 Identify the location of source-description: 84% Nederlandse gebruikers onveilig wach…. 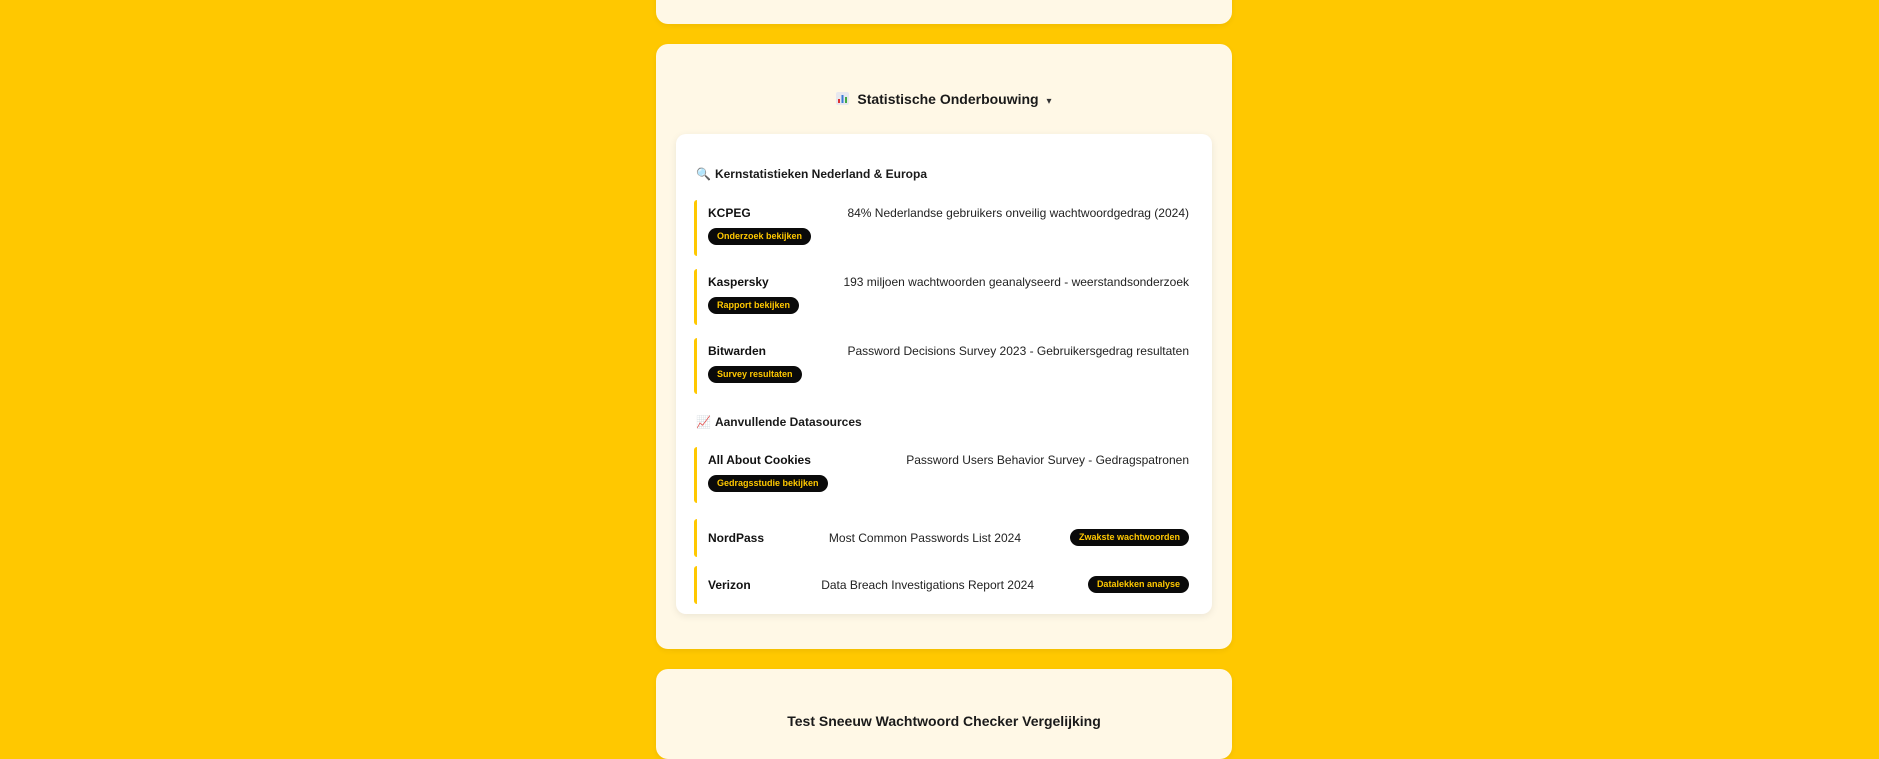
(1018, 213).